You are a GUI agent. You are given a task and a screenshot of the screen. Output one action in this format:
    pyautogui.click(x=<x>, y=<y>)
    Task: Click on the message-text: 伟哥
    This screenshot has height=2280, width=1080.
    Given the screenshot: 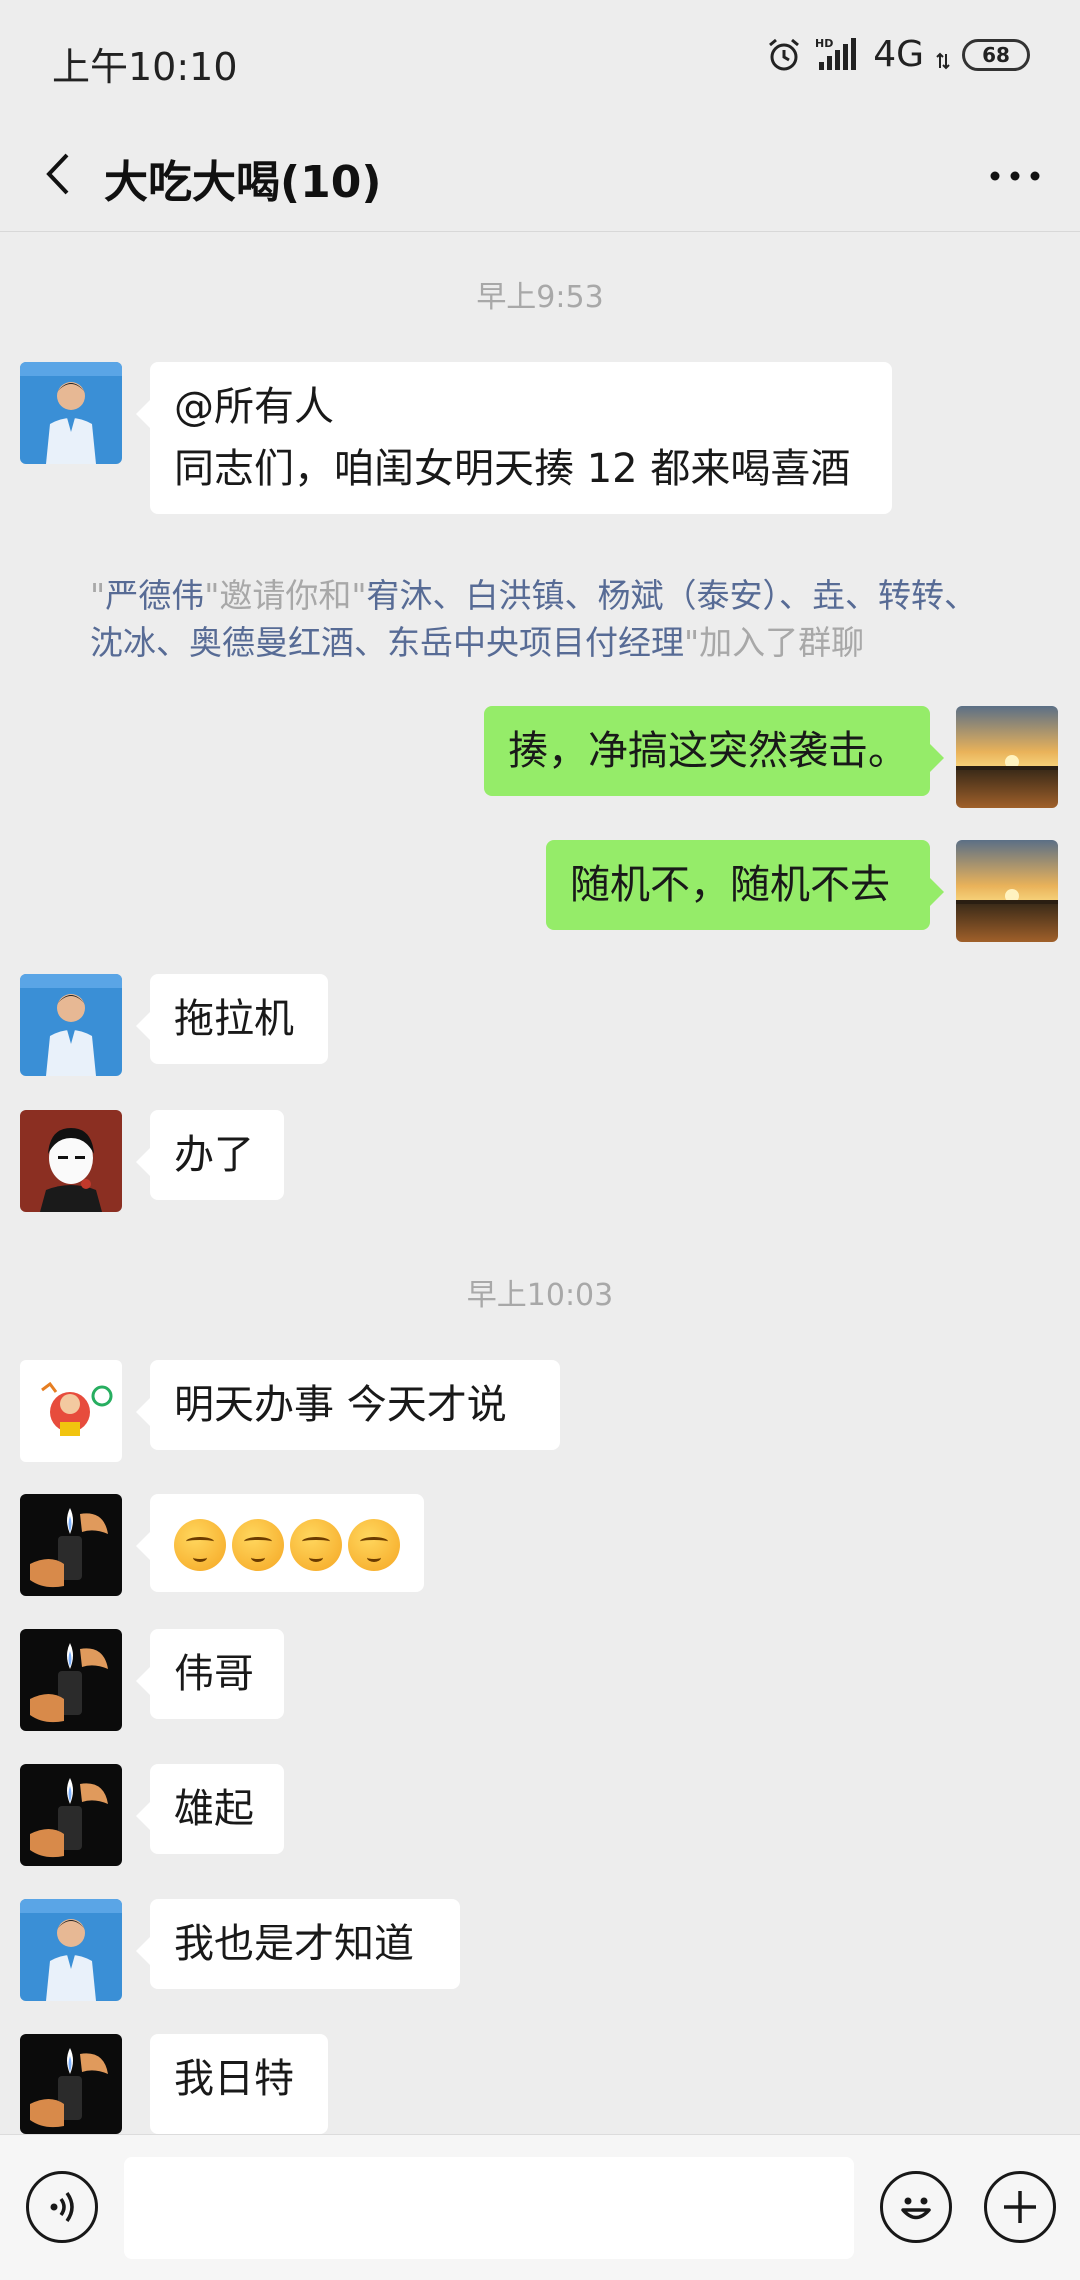 What is the action you would take?
    pyautogui.click(x=214, y=1674)
    